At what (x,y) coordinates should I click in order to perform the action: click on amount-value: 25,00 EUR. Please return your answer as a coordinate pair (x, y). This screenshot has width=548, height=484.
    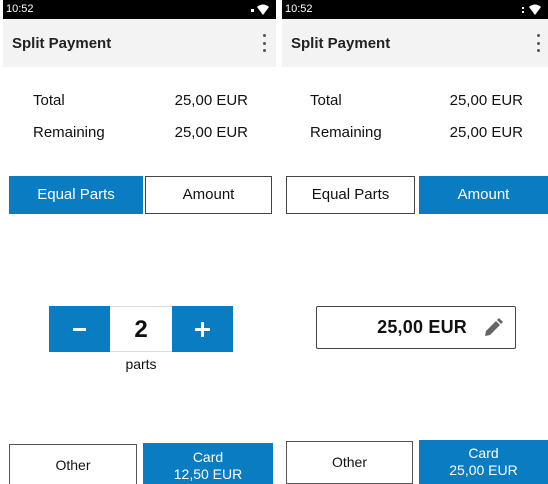
    Looking at the image, I should click on (422, 327).